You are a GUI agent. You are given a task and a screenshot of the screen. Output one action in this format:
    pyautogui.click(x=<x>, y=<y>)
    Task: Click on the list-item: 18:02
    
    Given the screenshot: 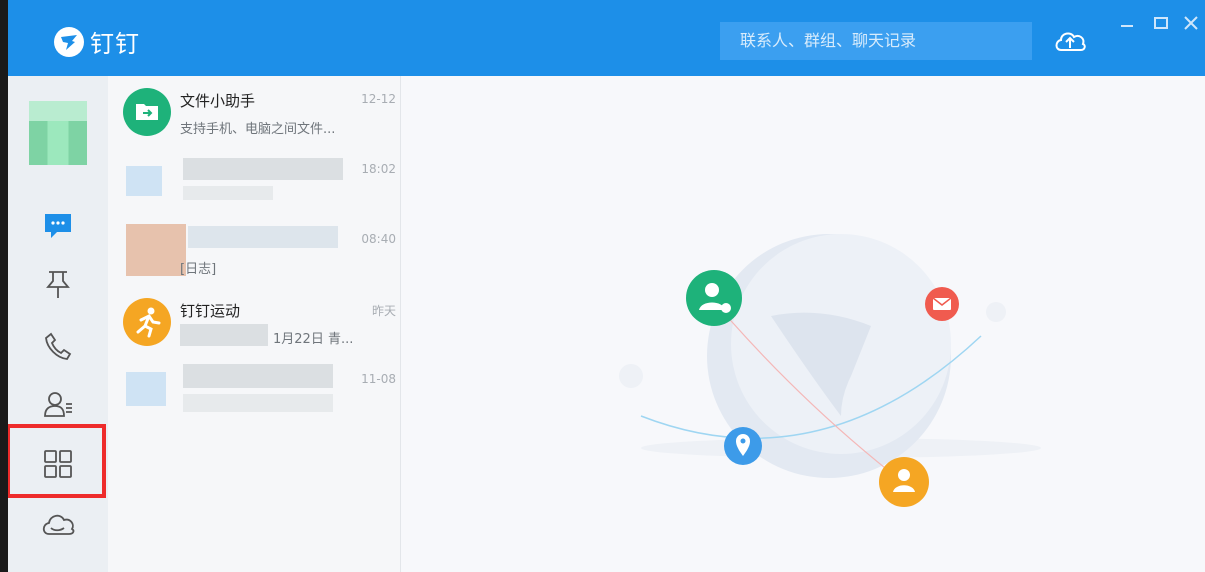 What is the action you would take?
    pyautogui.click(x=254, y=182)
    